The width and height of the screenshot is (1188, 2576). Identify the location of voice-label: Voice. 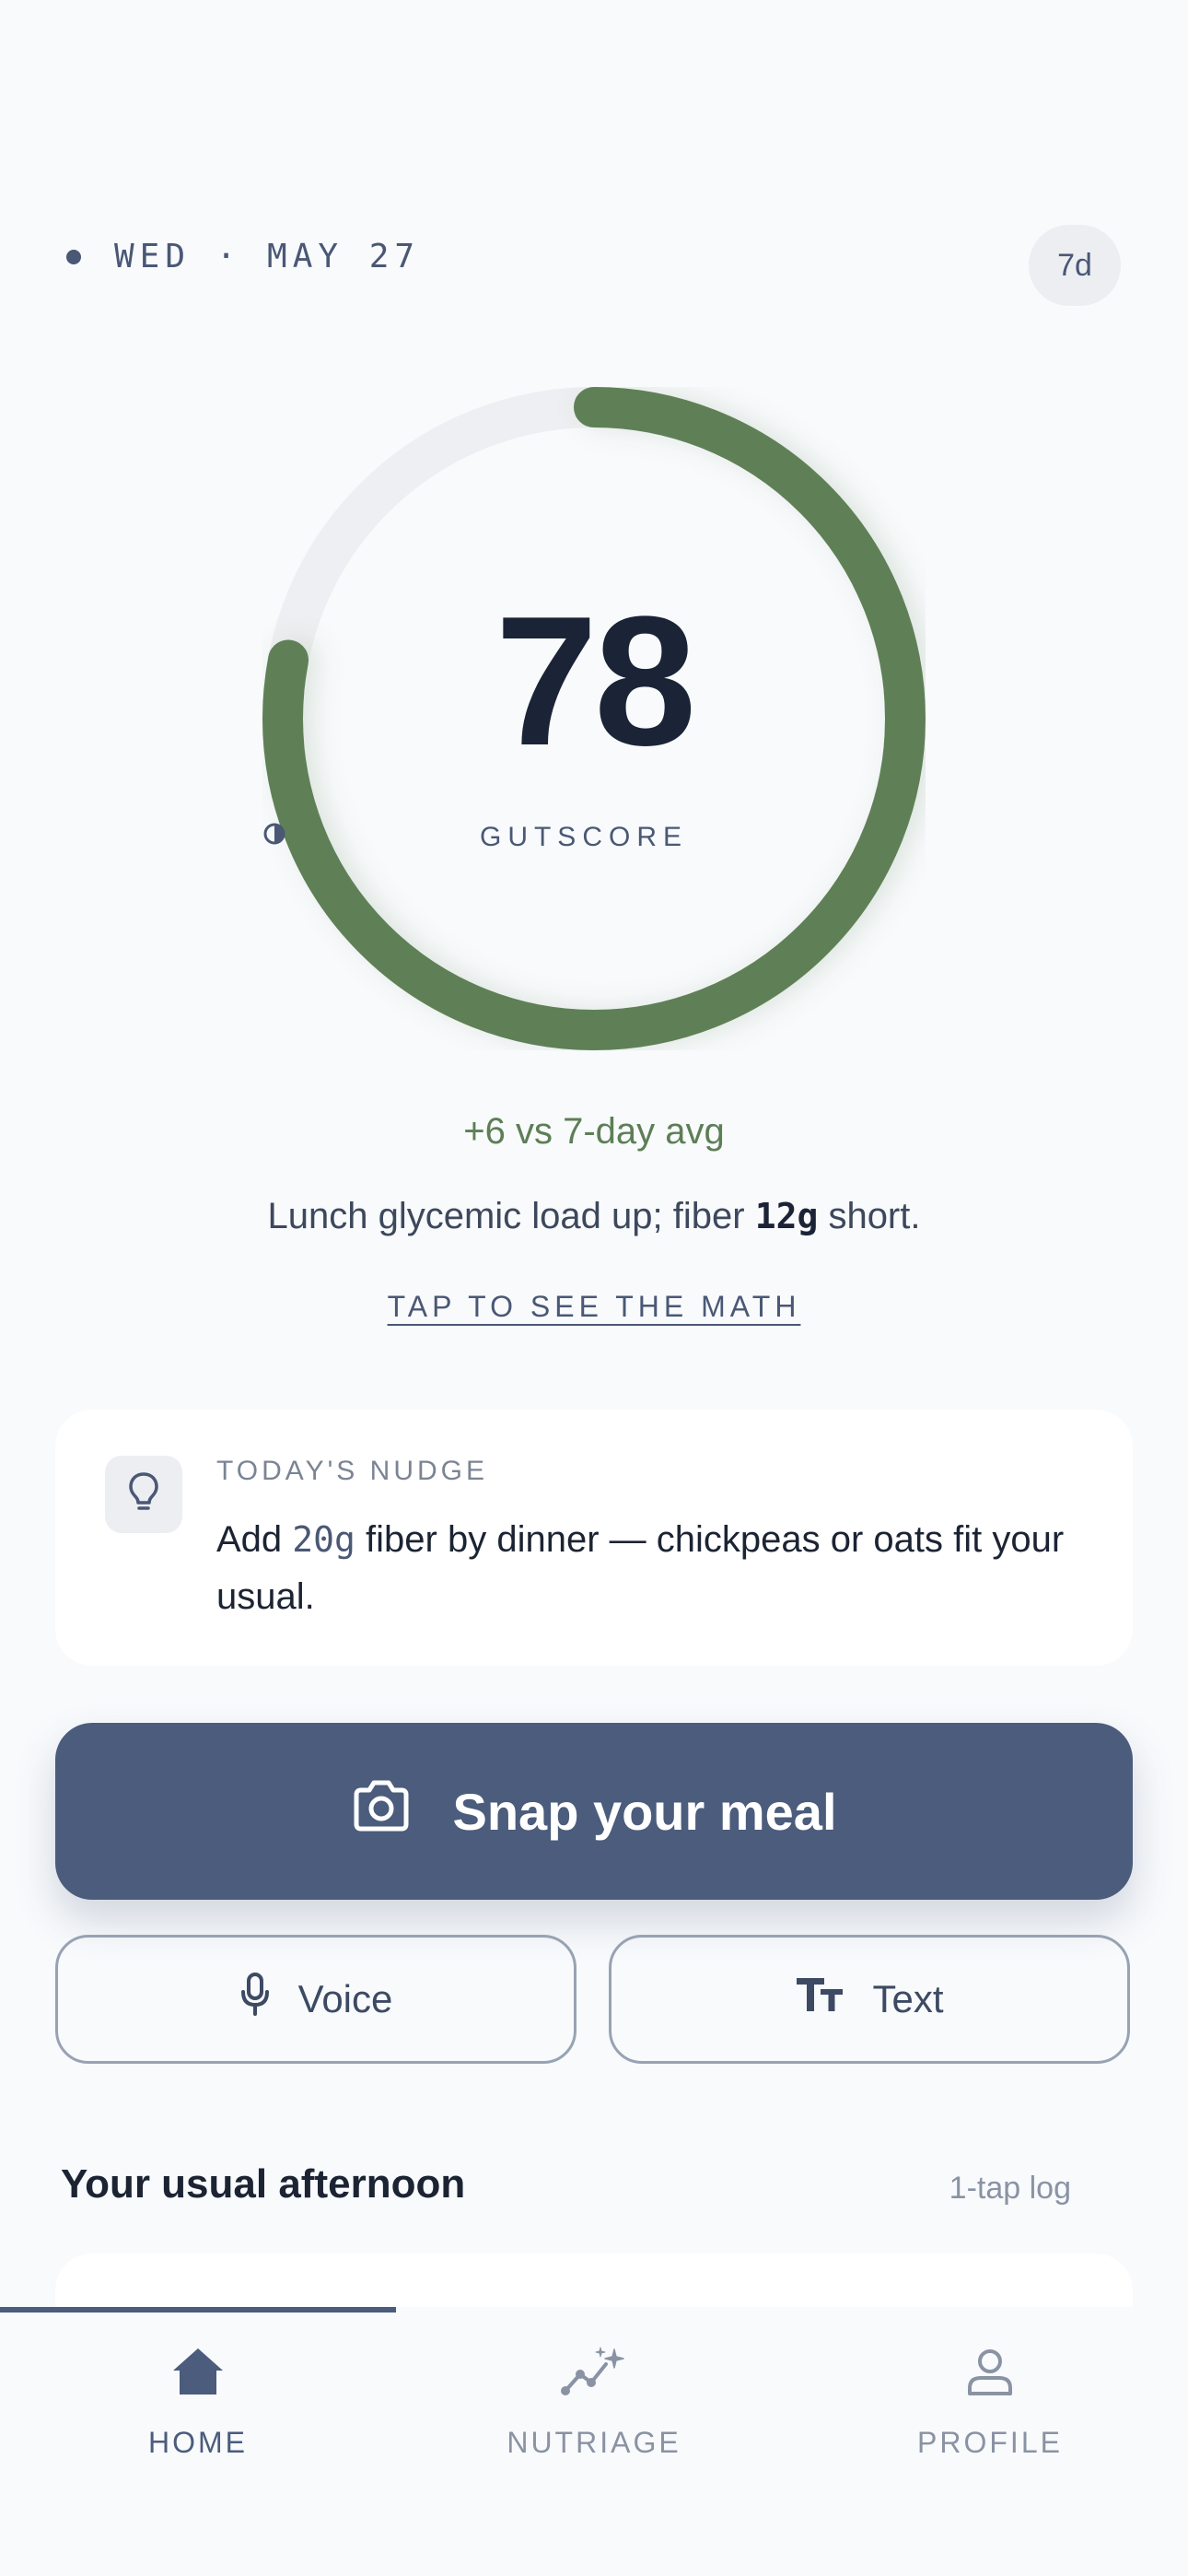
(345, 1999).